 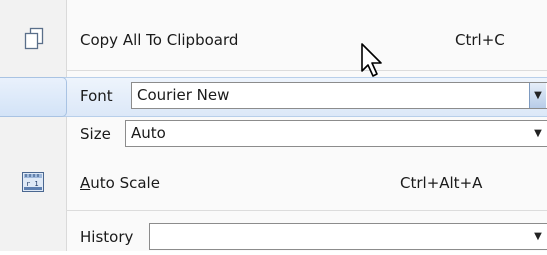 What do you see at coordinates (85, 183) in the screenshot?
I see `auto-scale-mnemonic: A` at bounding box center [85, 183].